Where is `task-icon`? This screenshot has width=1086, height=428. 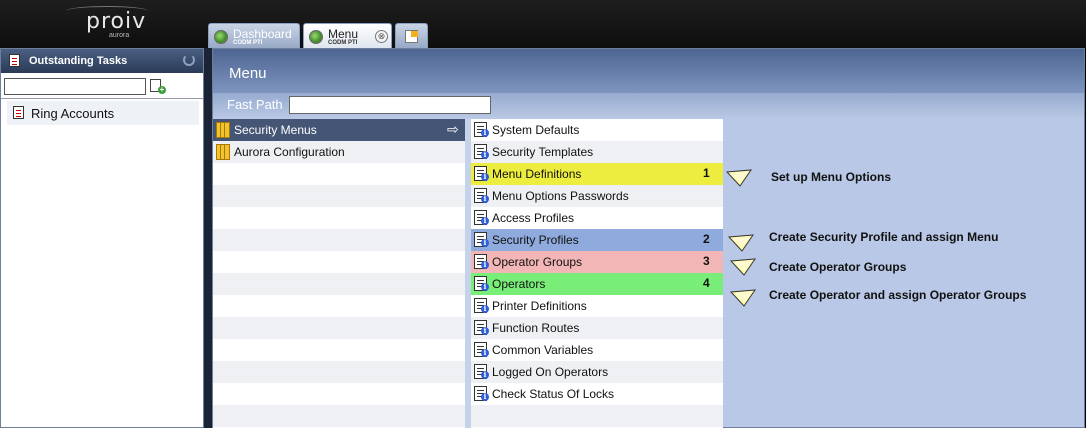
task-icon is located at coordinates (18, 112).